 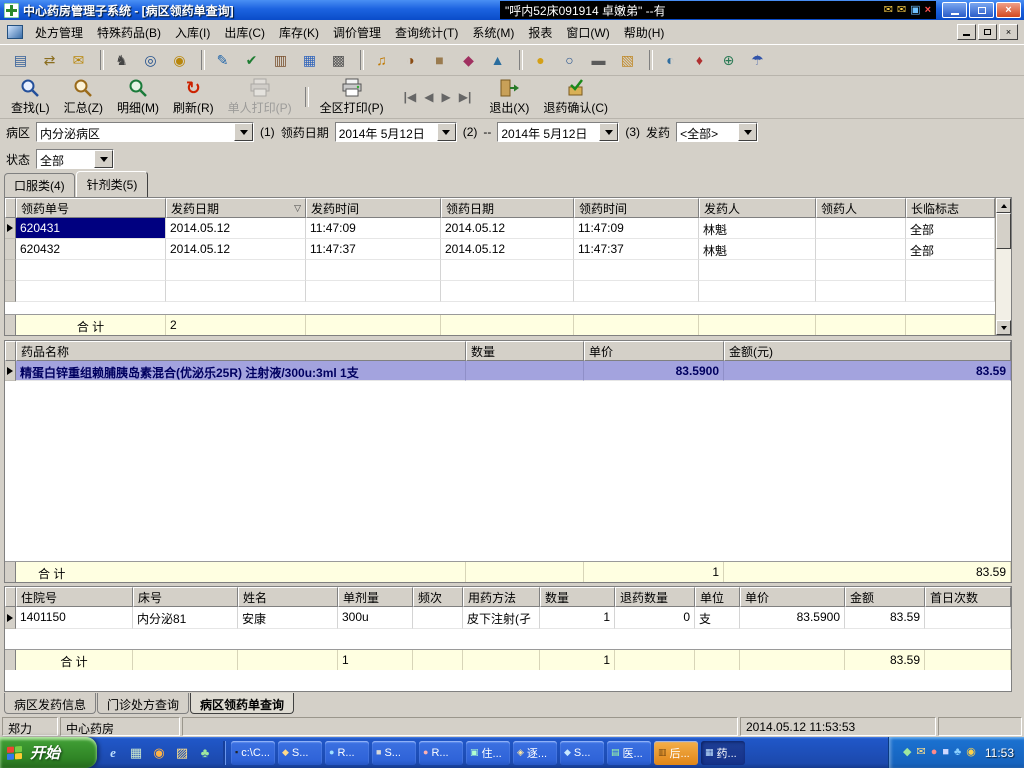 I want to click on tab-ward-dispense-info: 病区发药信息, so click(x=50, y=703).